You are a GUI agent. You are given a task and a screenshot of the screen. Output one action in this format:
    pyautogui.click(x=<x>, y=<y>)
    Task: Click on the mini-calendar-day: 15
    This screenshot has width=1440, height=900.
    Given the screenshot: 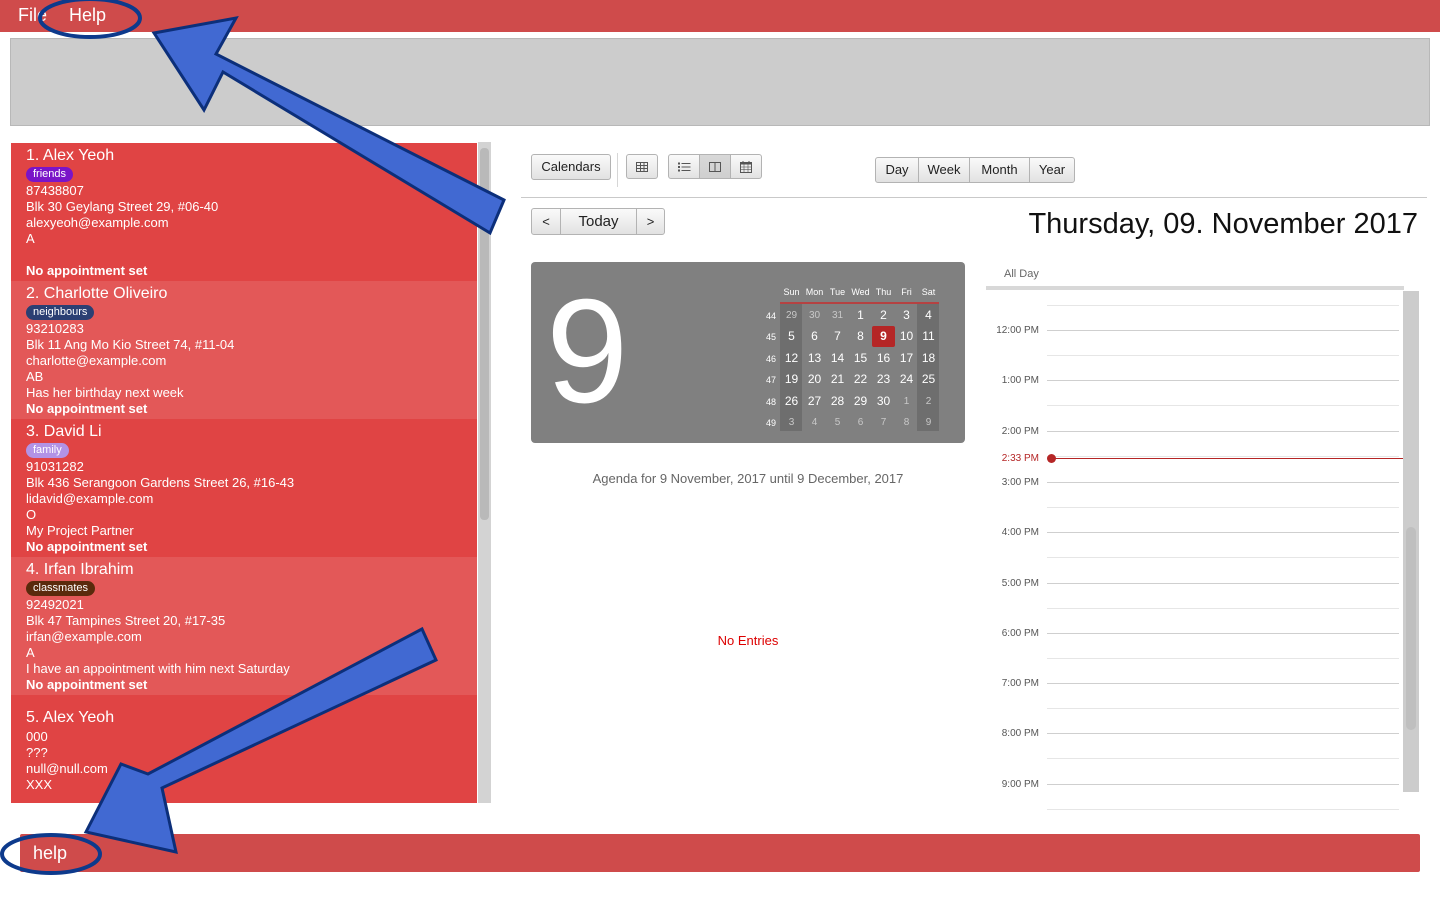 What is the action you would take?
    pyautogui.click(x=860, y=358)
    